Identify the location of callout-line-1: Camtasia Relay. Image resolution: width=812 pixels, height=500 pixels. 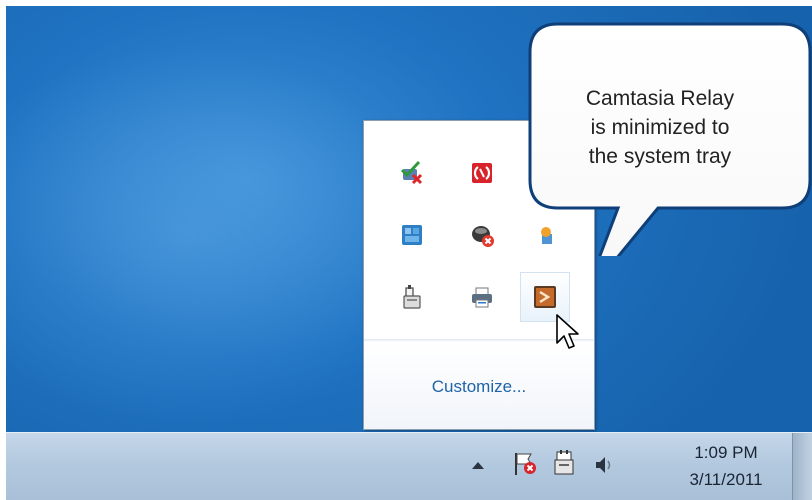
(660, 98).